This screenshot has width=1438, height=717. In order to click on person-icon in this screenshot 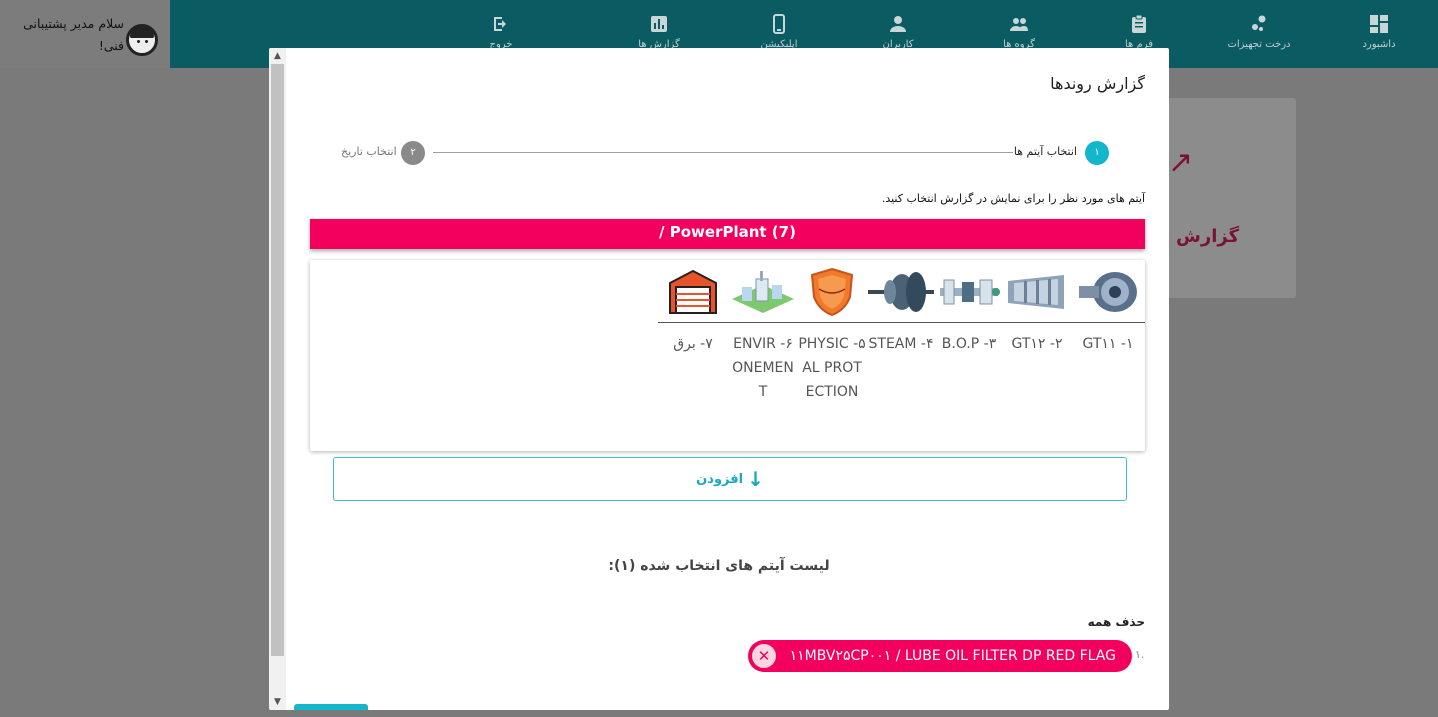, I will do `click(898, 24)`.